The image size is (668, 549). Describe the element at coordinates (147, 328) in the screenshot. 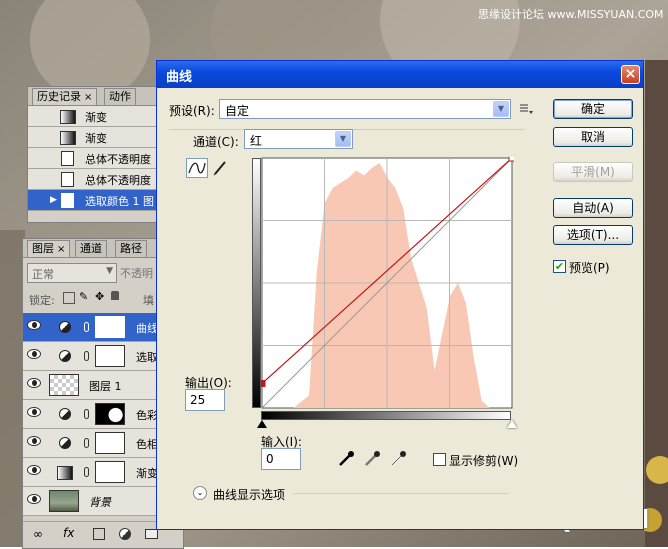

I see `layer-name: 曲线` at that location.